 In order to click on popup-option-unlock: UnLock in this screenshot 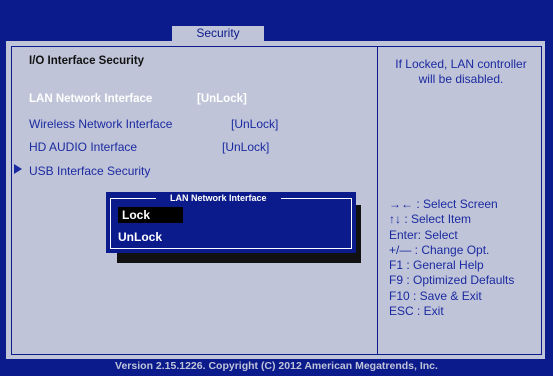, I will do `click(140, 237)`.